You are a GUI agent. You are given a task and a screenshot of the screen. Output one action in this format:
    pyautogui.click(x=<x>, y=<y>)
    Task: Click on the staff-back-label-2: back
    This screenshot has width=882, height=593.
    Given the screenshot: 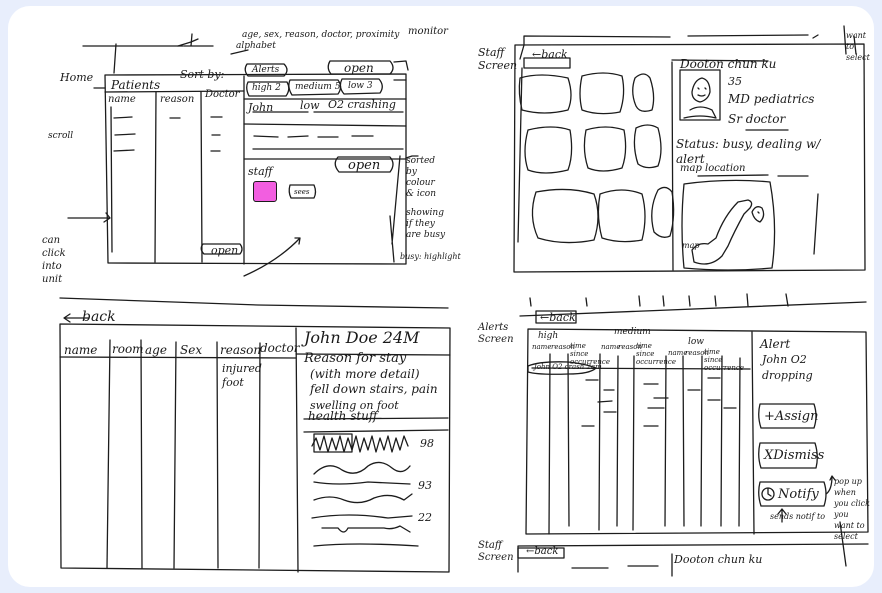 What is the action you would take?
    pyautogui.click(x=546, y=551)
    